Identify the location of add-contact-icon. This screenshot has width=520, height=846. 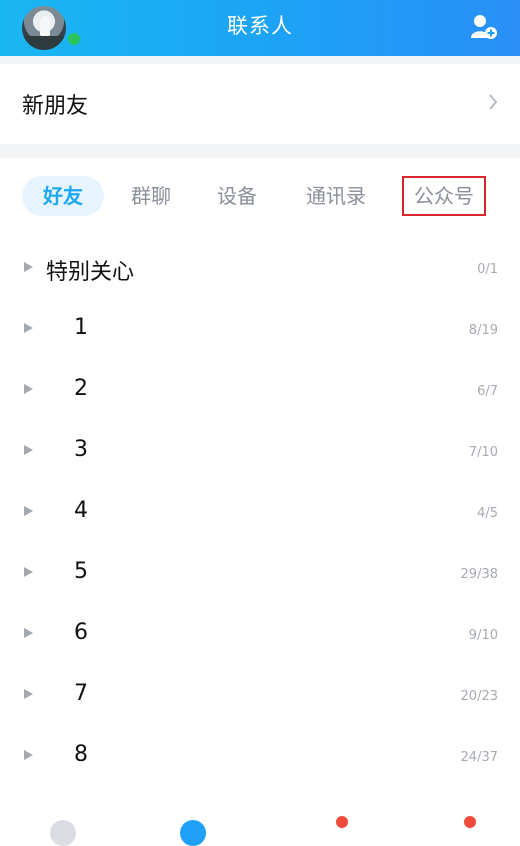
(484, 27).